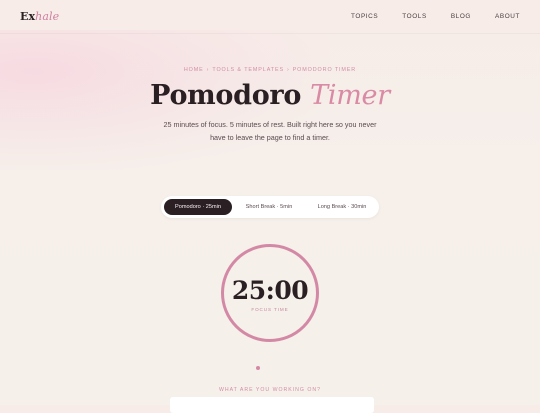 The image size is (540, 413). I want to click on main-nav: TOPICS TOOLS BLOG ABOUT, so click(423, 16).